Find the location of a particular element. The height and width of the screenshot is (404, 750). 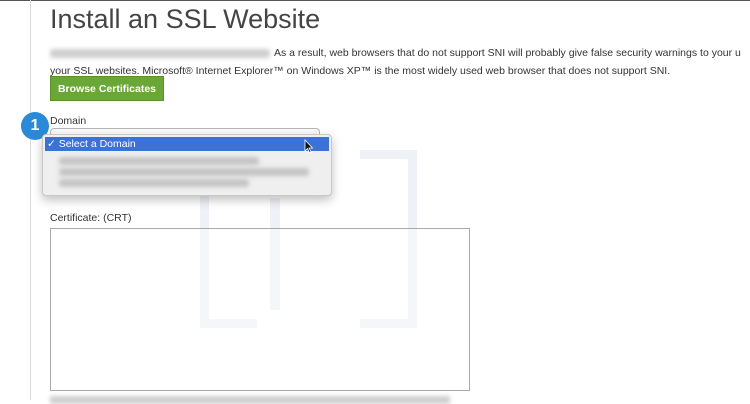

mouse-pointer-icon is located at coordinates (309, 146).